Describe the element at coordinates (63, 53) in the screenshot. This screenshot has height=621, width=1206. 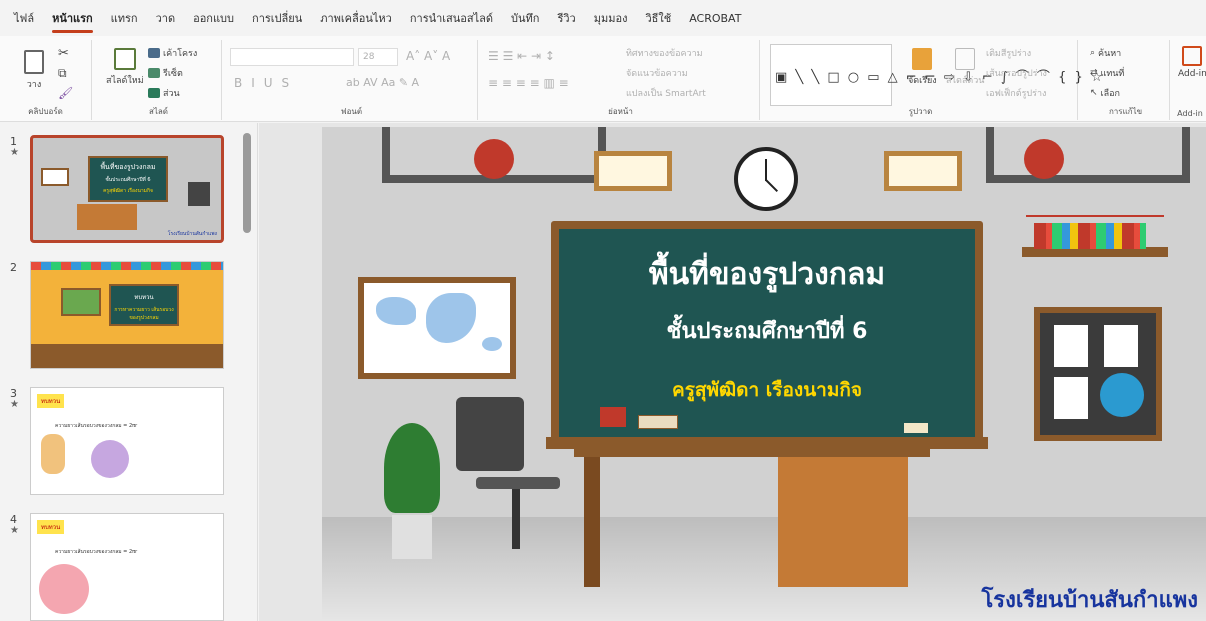
I see `cut-icon: ✂` at that location.